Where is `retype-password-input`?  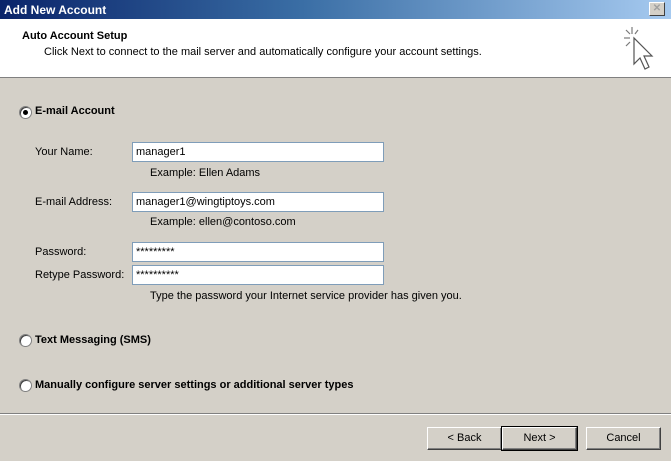
retype-password-input is located at coordinates (258, 275).